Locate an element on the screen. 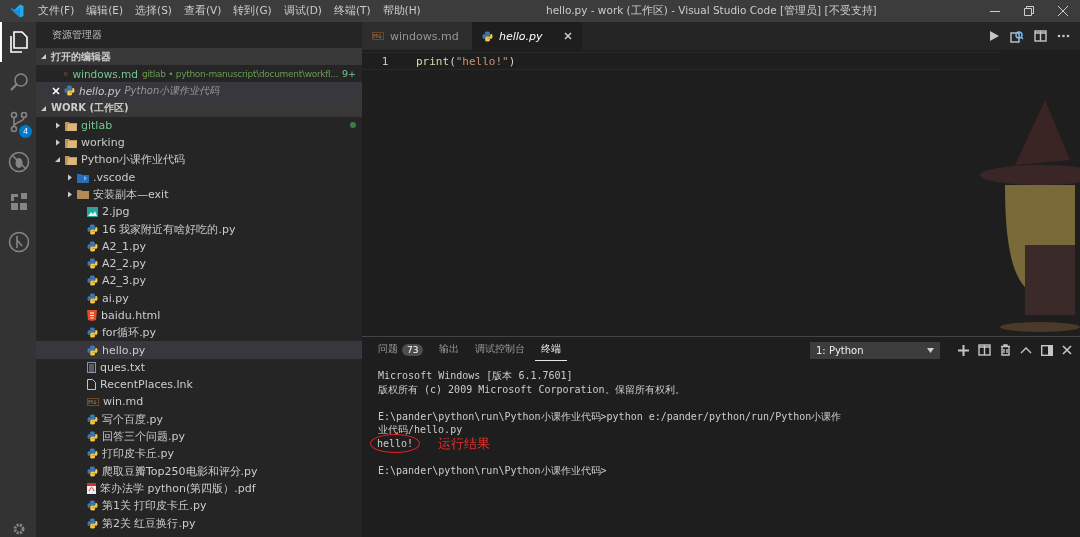  menu-item: 编辑(E) is located at coordinates (105, 11).